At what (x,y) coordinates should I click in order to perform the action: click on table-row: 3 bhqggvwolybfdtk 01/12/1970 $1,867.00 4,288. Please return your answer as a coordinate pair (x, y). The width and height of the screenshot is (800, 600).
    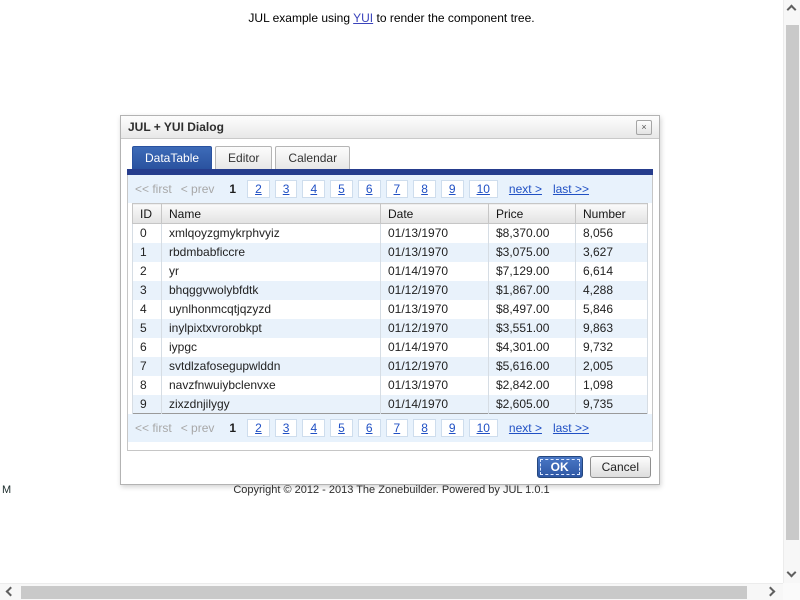
    Looking at the image, I should click on (390, 290).